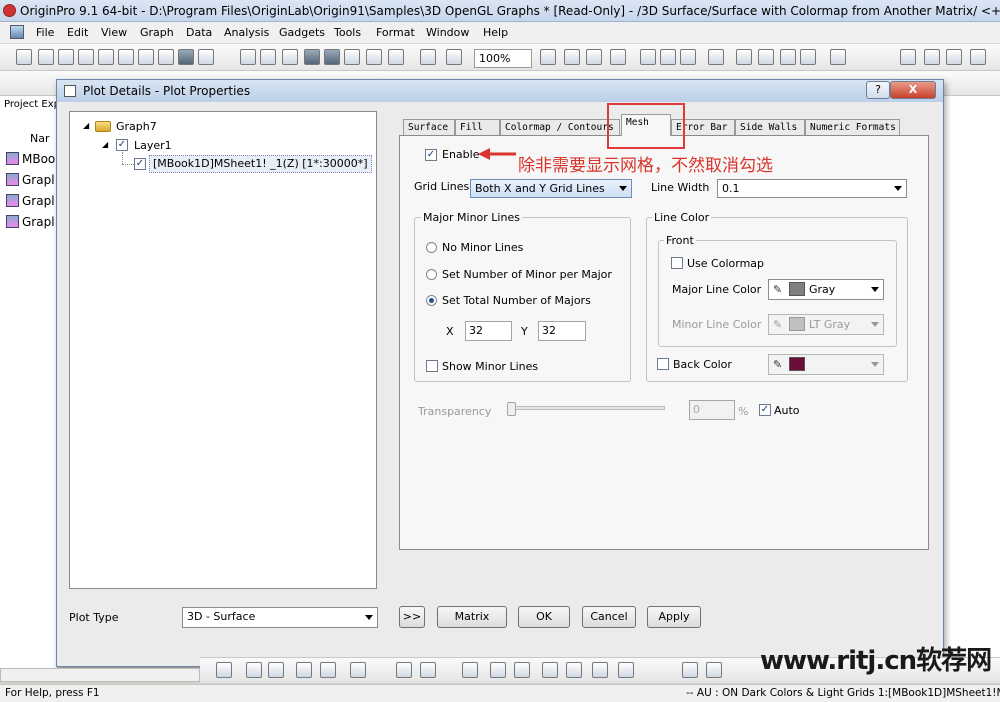 This screenshot has height=702, width=1000. Describe the element at coordinates (66, 57) in the screenshot. I see `new-excel-icon` at that location.